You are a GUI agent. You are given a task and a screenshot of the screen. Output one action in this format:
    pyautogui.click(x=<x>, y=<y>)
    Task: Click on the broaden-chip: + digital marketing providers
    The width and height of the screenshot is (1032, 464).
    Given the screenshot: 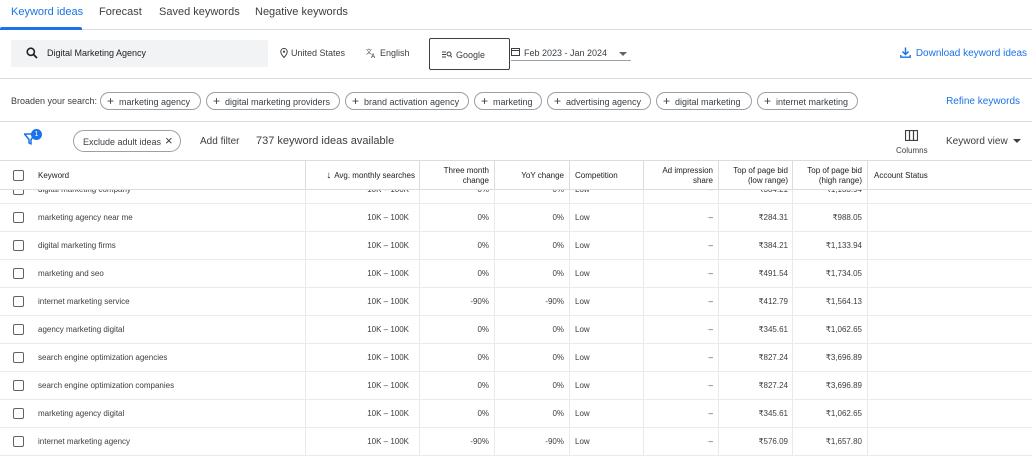 What is the action you would take?
    pyautogui.click(x=273, y=101)
    